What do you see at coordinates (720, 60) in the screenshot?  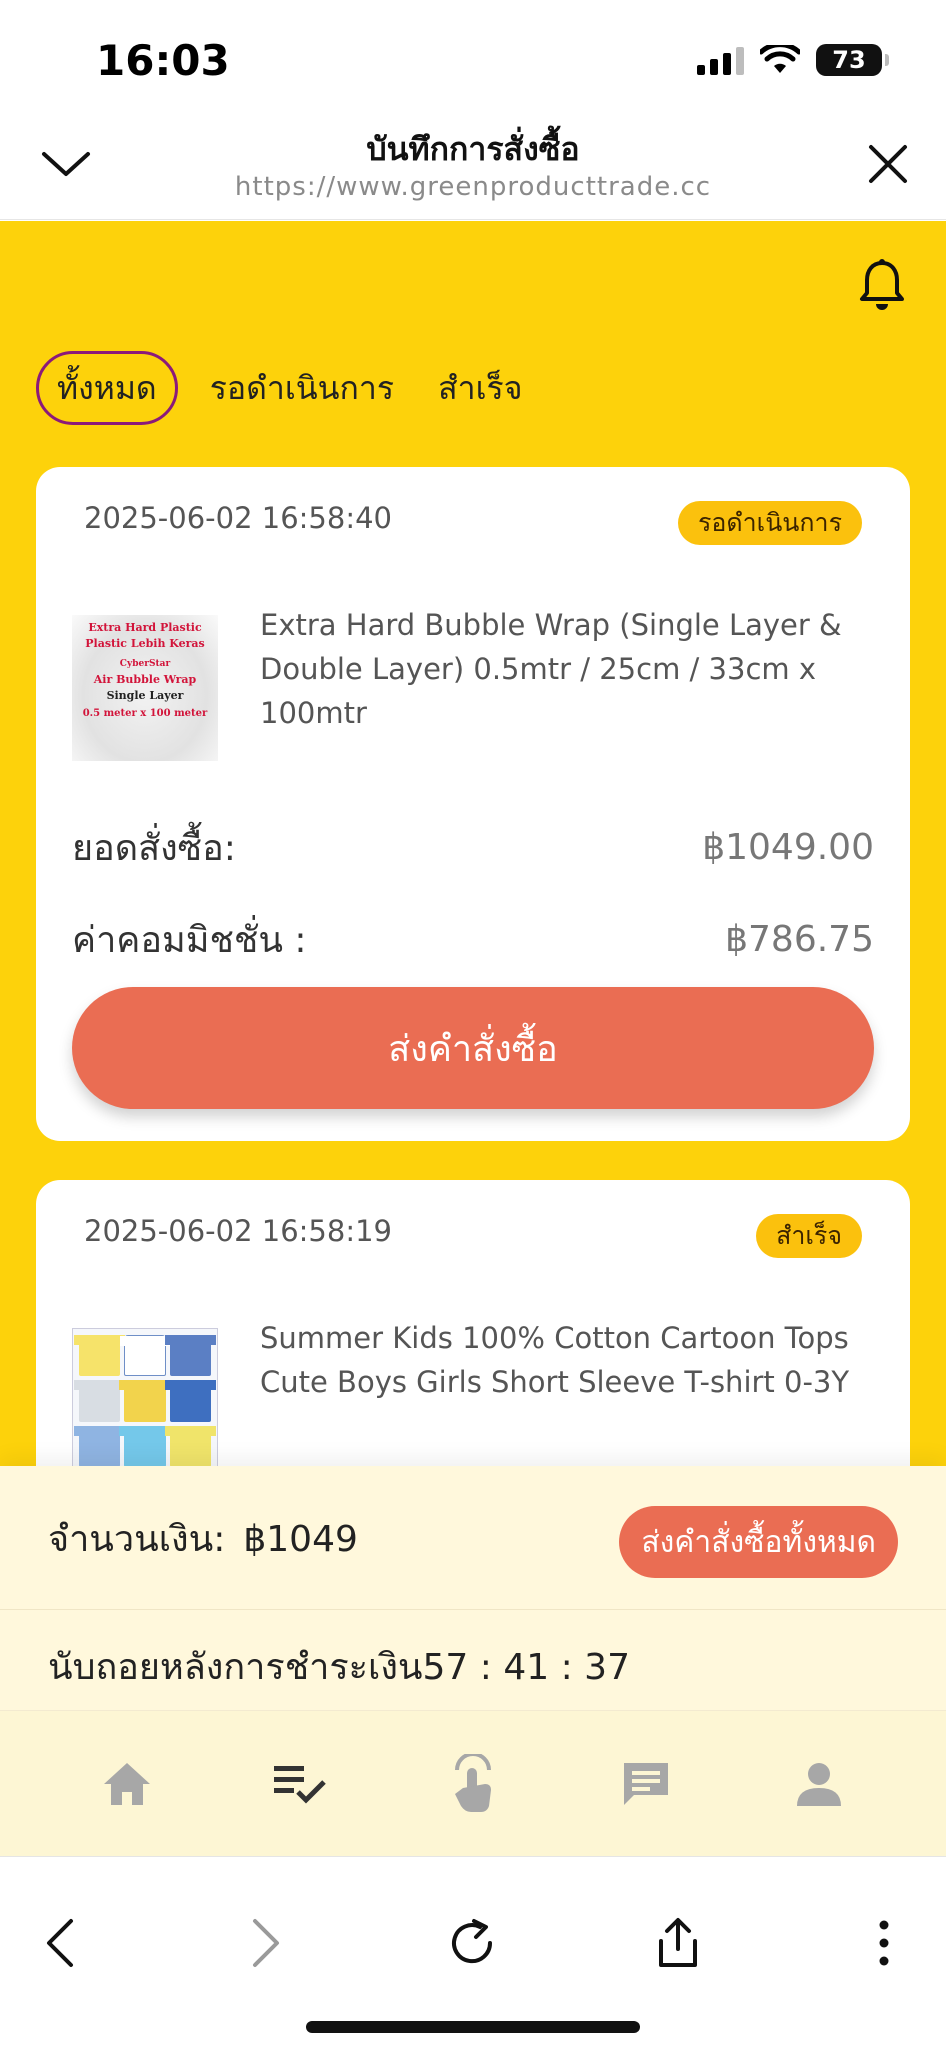 I see `cellular-signal-icon` at bounding box center [720, 60].